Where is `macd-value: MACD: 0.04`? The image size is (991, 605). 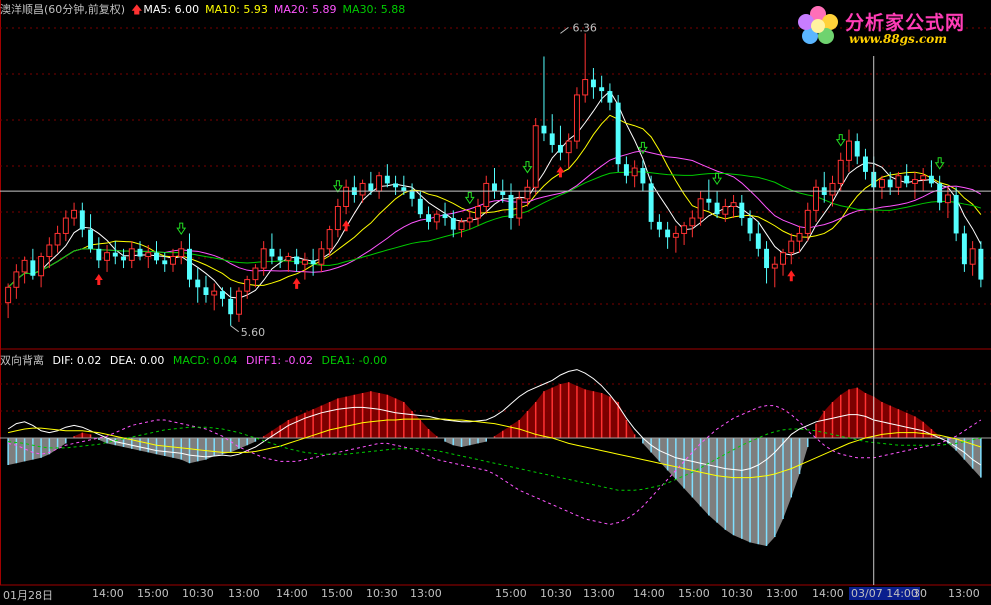
macd-value: MACD: 0.04 is located at coordinates (205, 360).